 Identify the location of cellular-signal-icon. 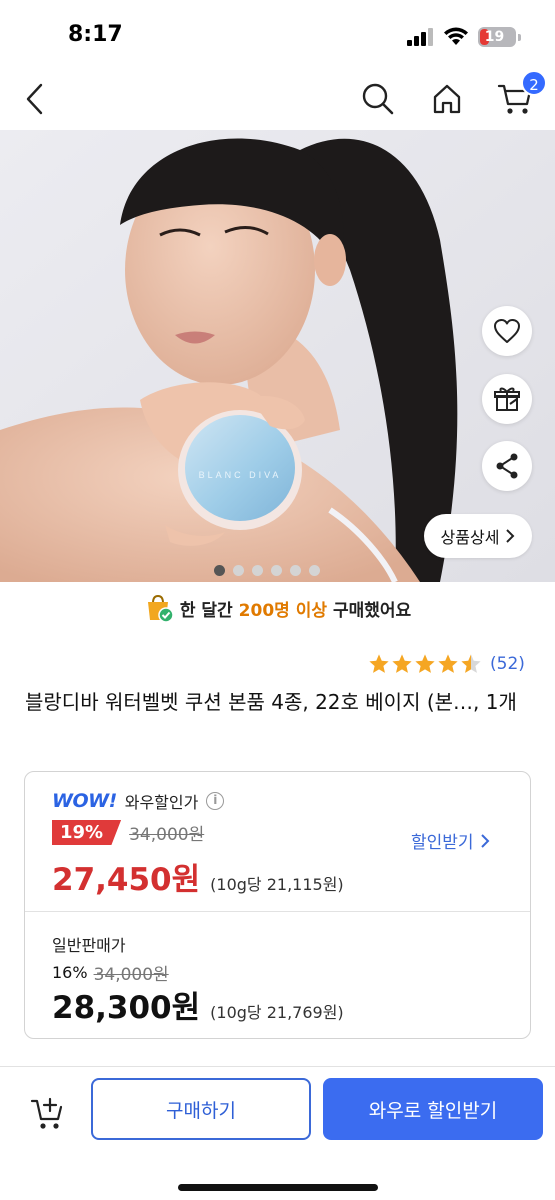
(420, 37).